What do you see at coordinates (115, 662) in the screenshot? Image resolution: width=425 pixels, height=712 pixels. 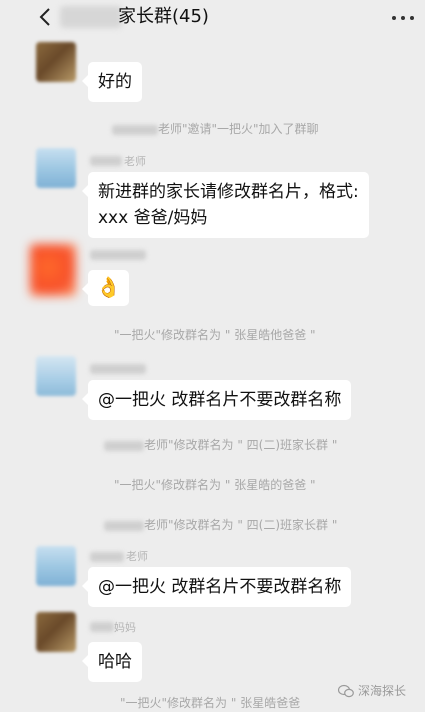 I see `message-text: 哈哈` at bounding box center [115, 662].